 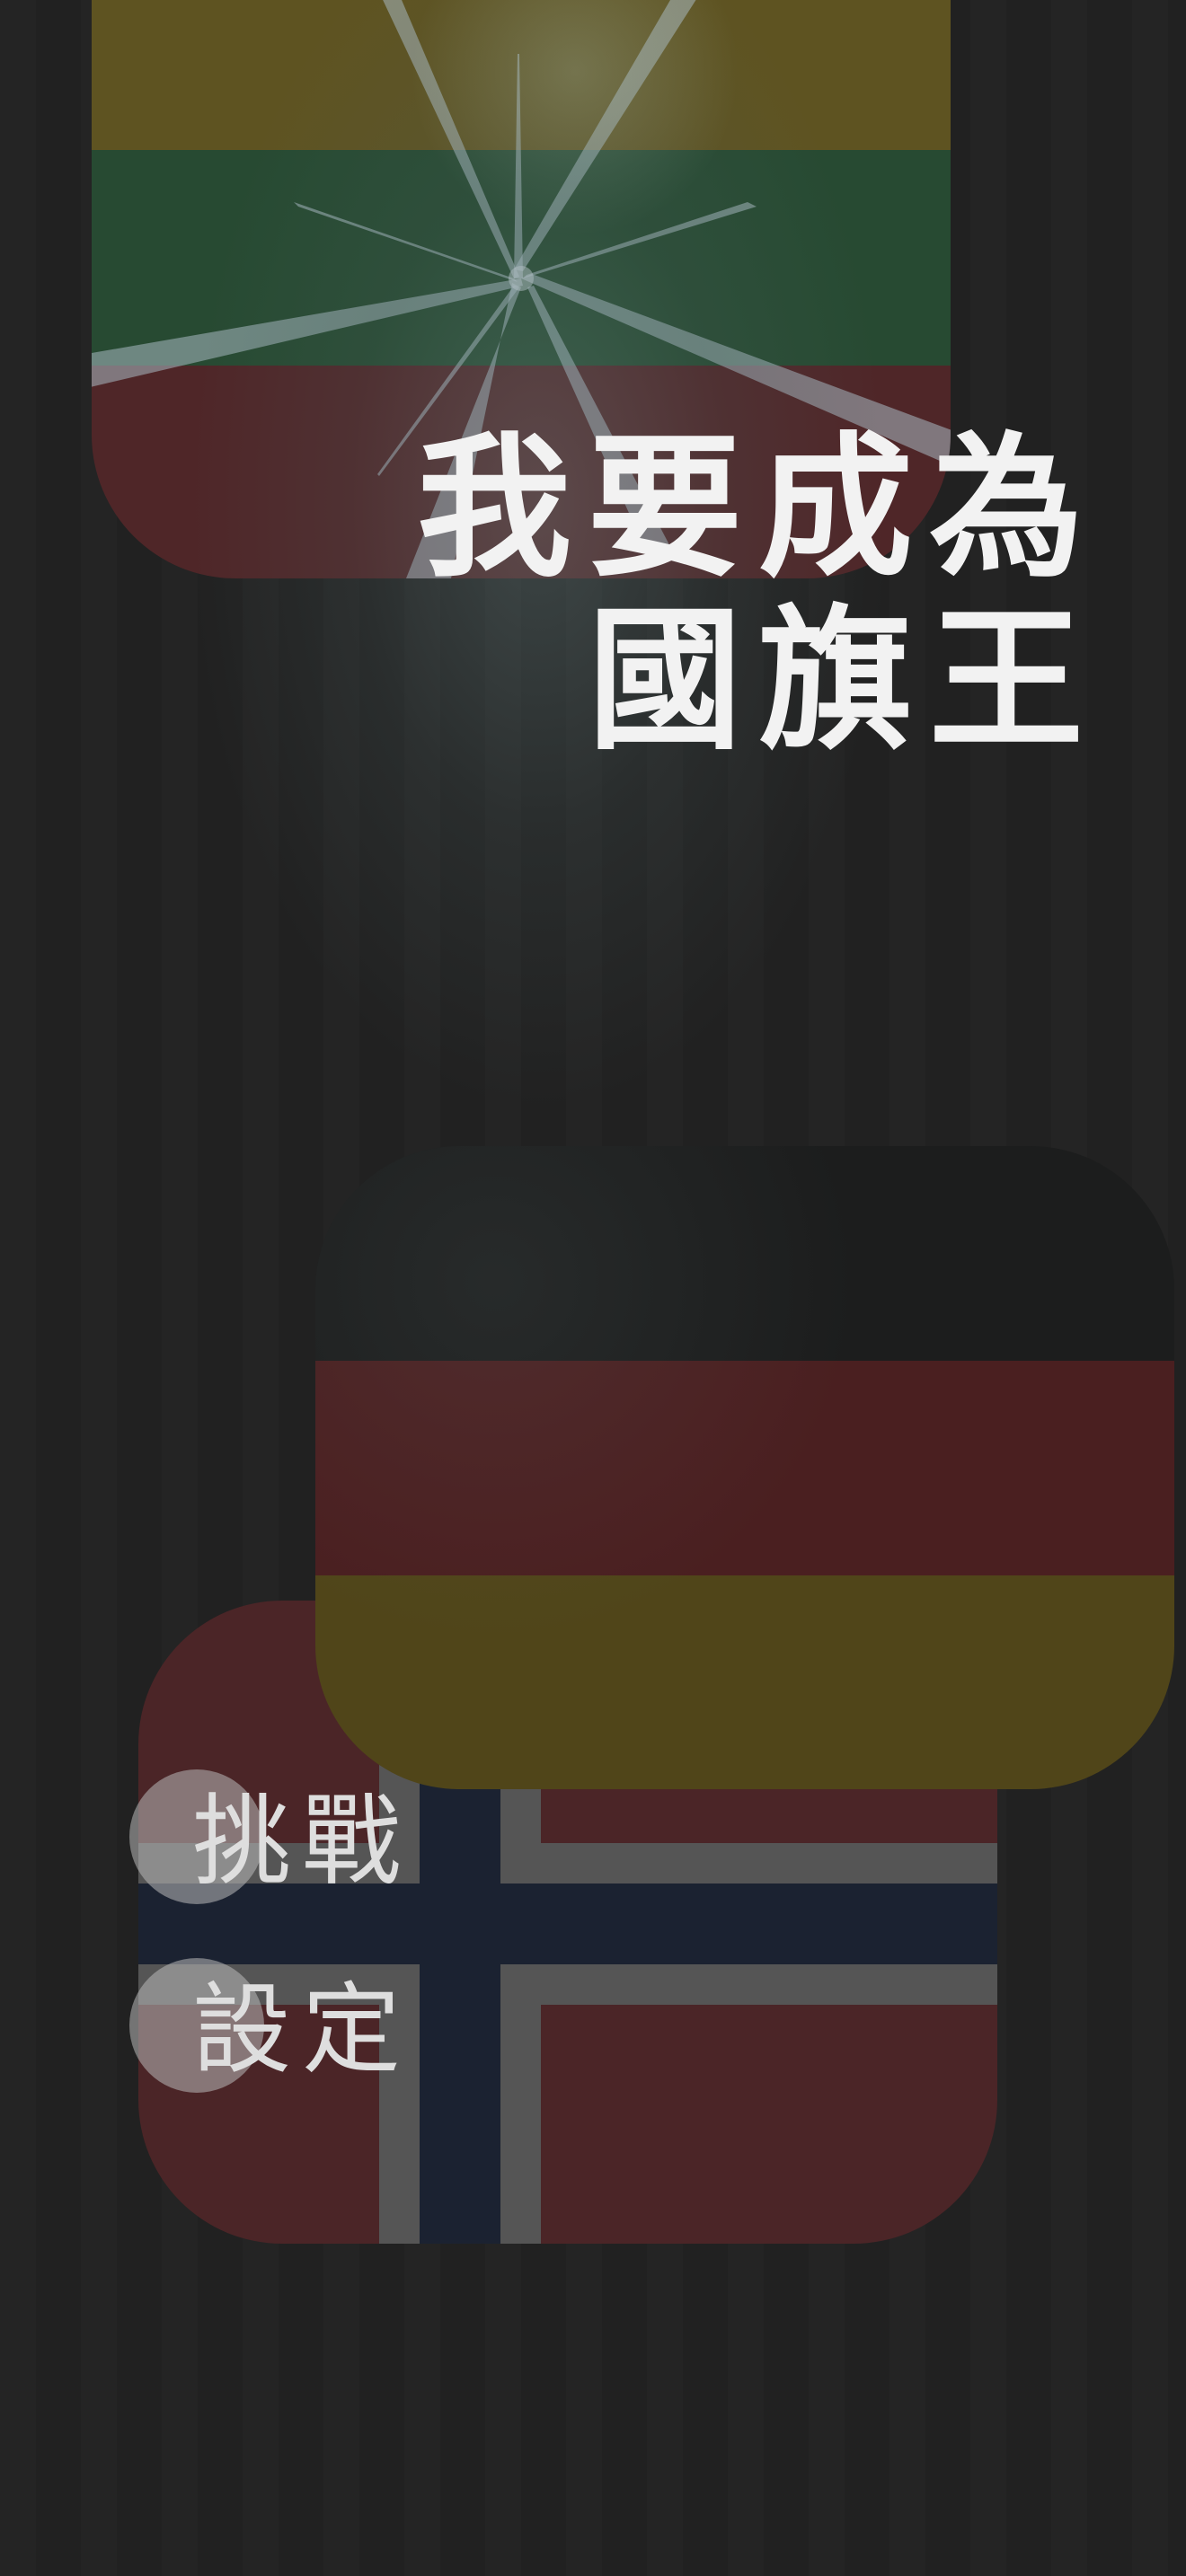 I want to click on title-line-2: 國旗王, so click(x=844, y=680).